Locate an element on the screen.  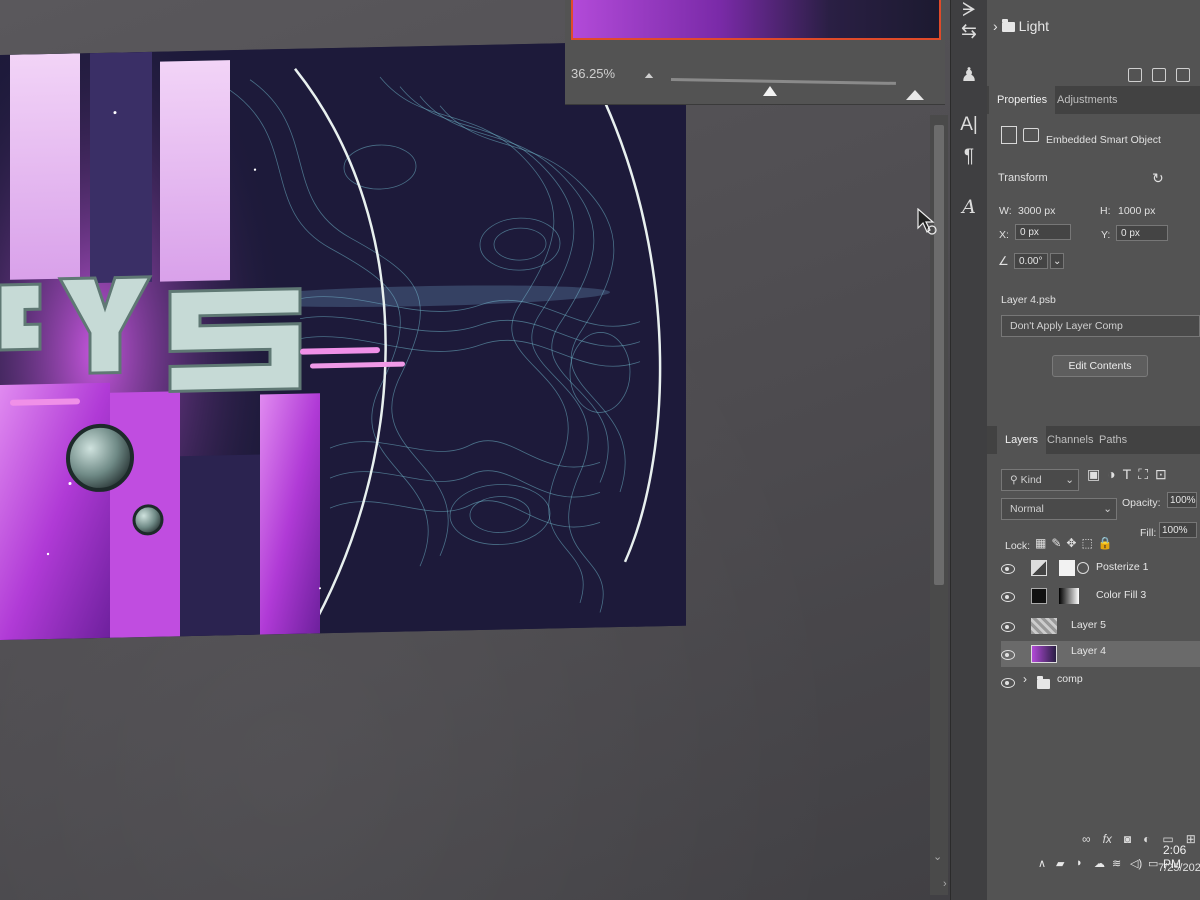
fill-label: Fill: is located at coordinates (1148, 533).